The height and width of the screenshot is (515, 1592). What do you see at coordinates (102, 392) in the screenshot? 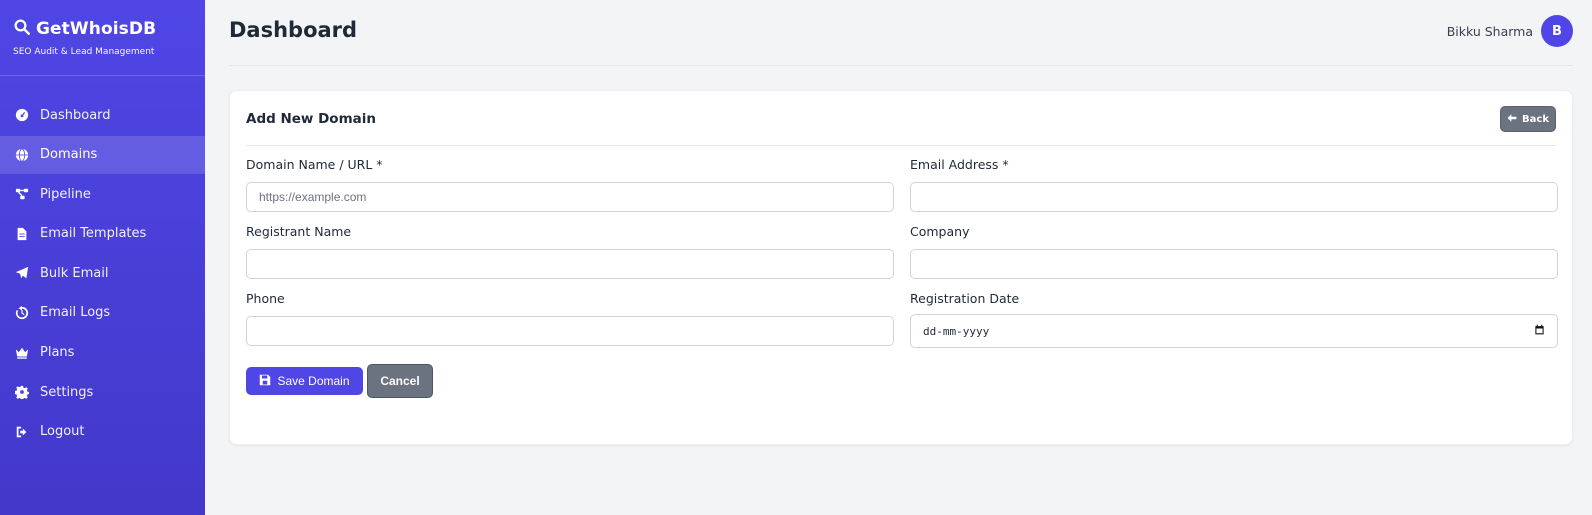
I see `sidebar-item-settings: Settings` at bounding box center [102, 392].